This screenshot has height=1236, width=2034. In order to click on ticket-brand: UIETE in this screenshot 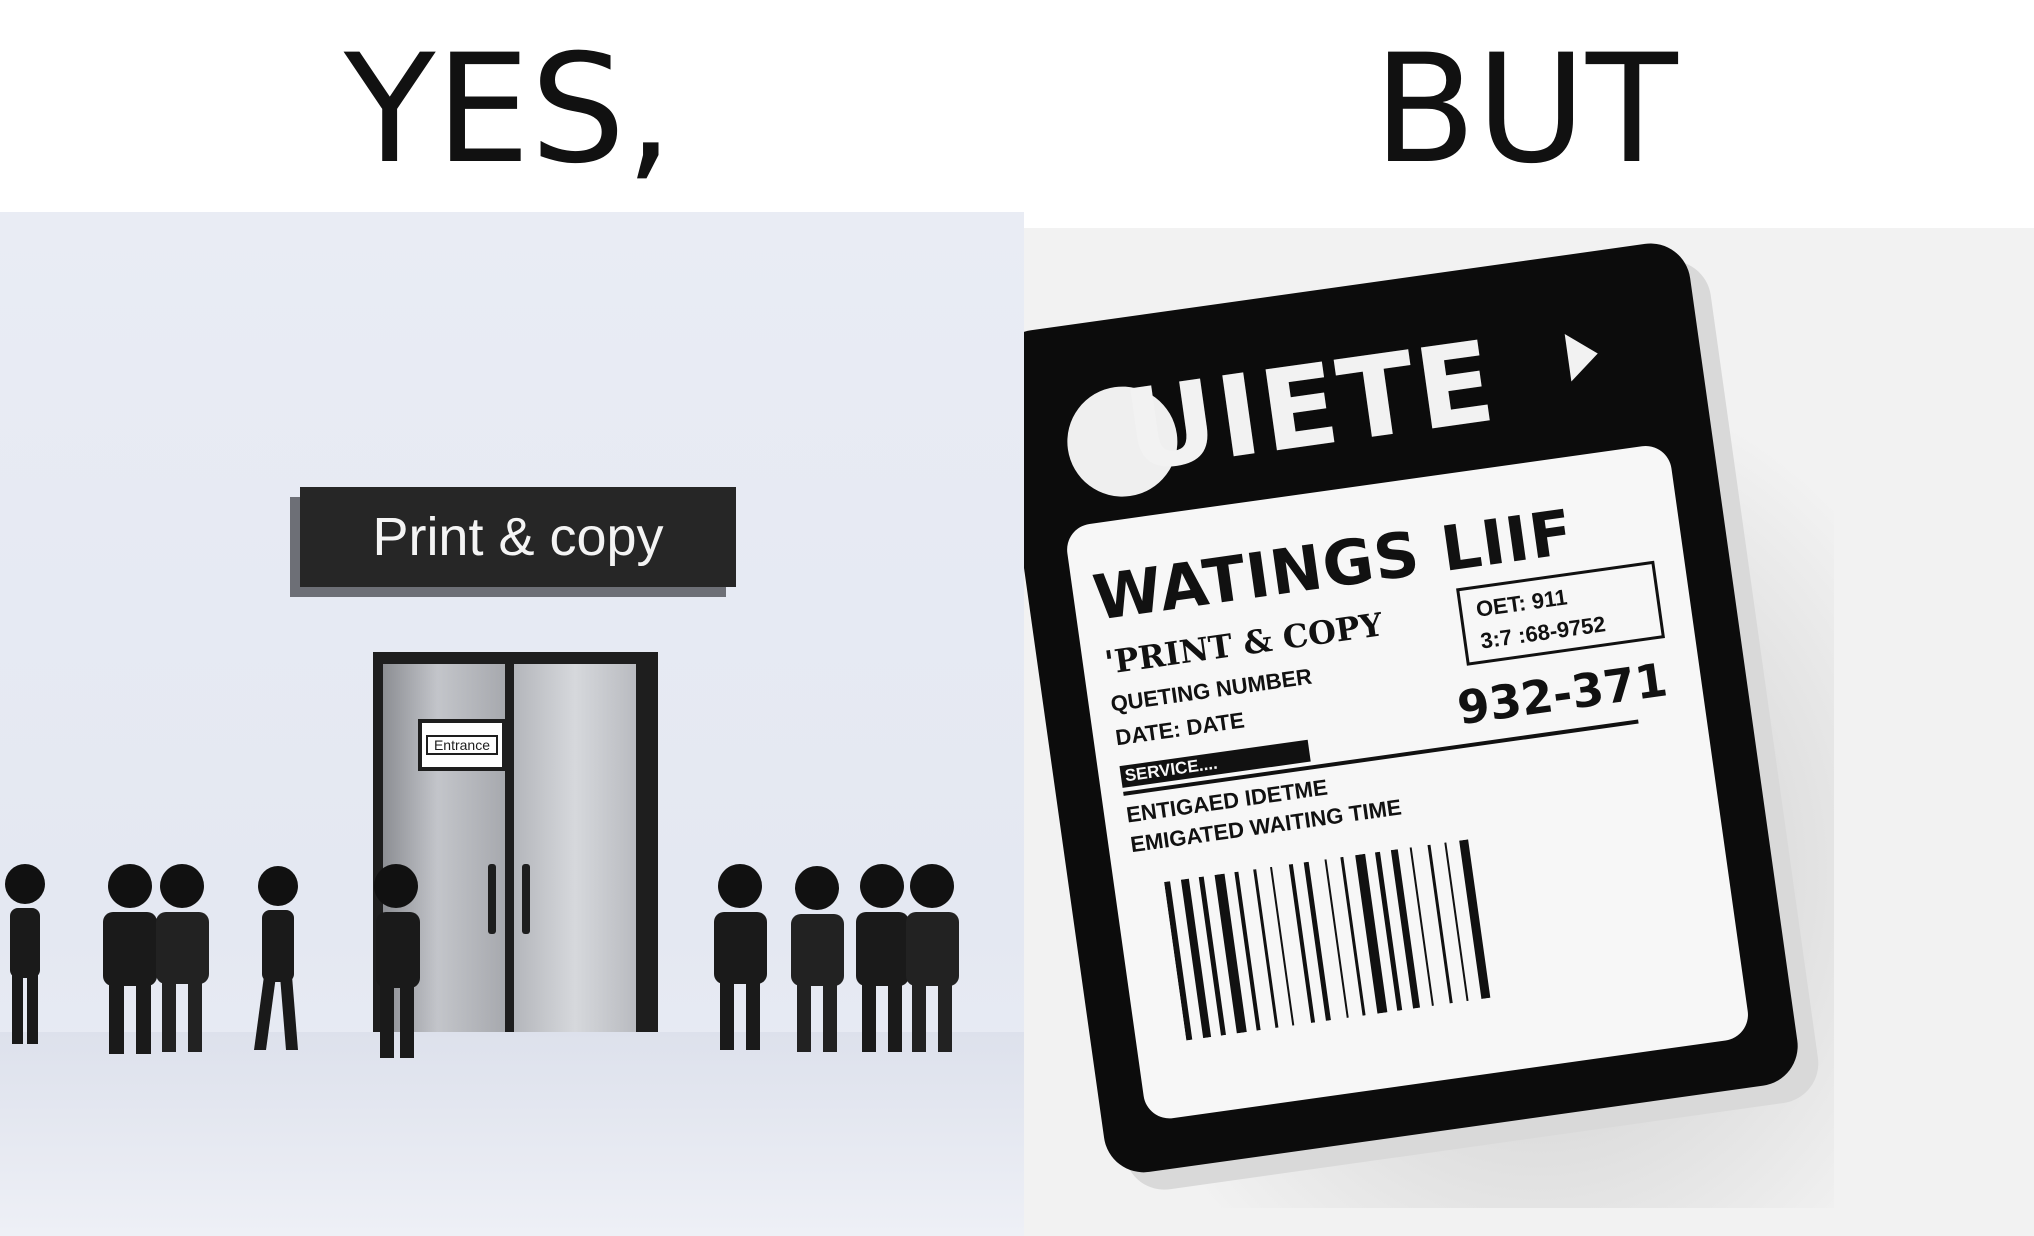, I will do `click(1310, 407)`.